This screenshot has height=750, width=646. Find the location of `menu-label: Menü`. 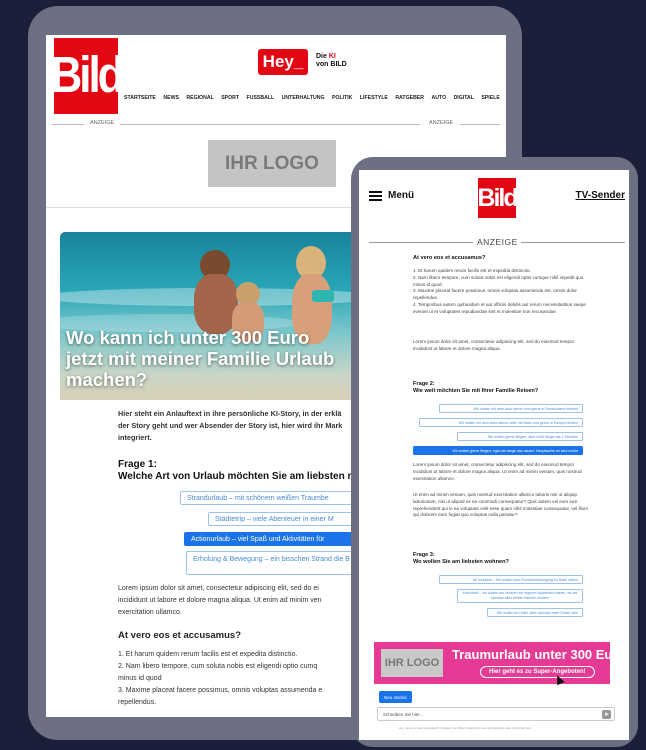

menu-label: Menü is located at coordinates (401, 195).